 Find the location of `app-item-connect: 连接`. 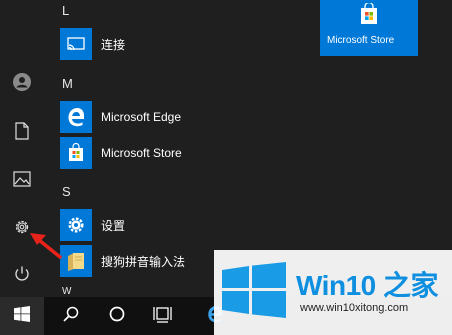

app-item-connect: 连接 is located at coordinates (175, 44).